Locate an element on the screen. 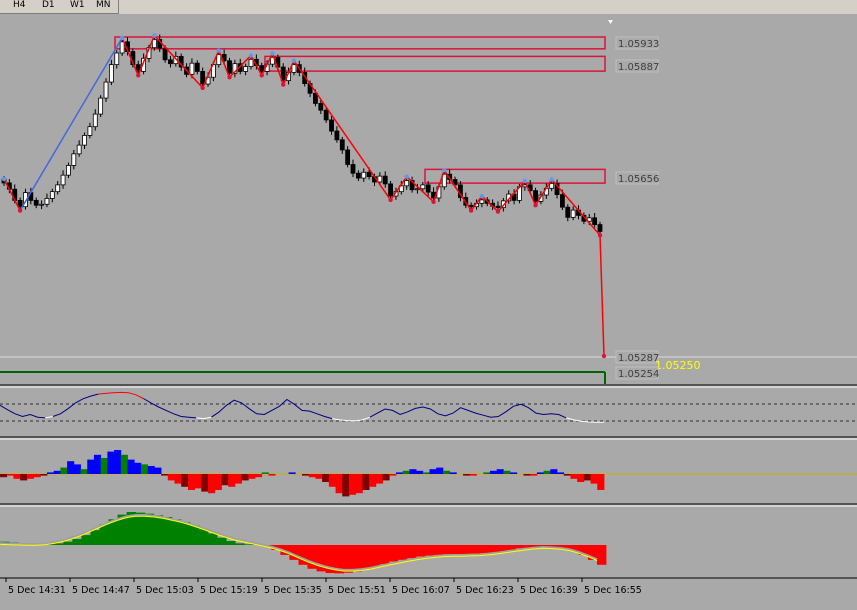 The image size is (857, 610). histogram-panel is located at coordinates (428, 473).